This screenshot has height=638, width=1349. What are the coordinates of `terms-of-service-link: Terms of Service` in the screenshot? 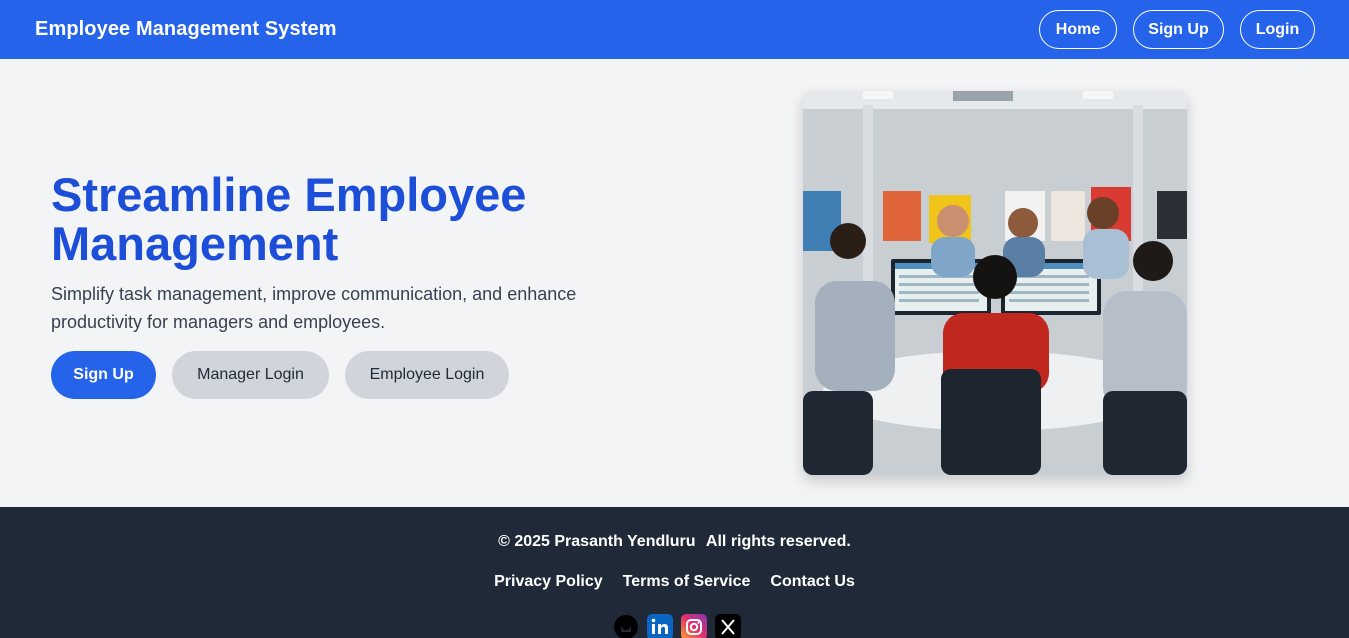 It's located at (687, 582).